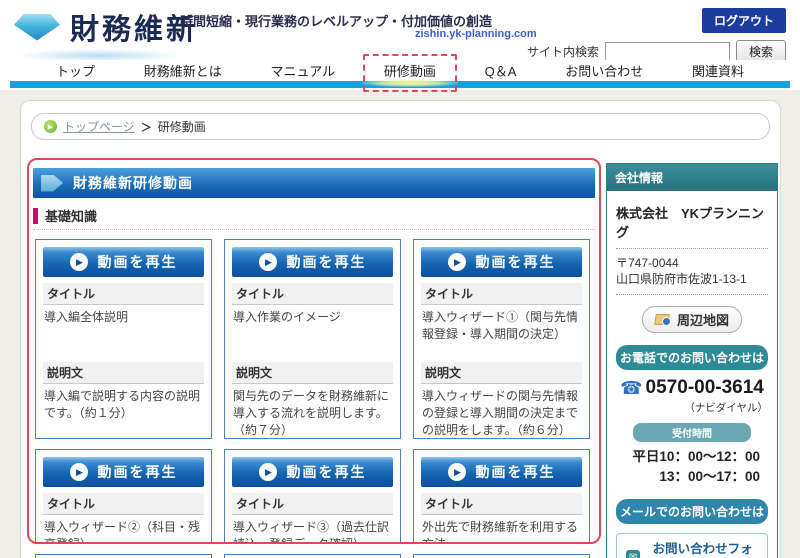 The height and width of the screenshot is (558, 800). I want to click on logout-button: ログアウト, so click(743, 20).